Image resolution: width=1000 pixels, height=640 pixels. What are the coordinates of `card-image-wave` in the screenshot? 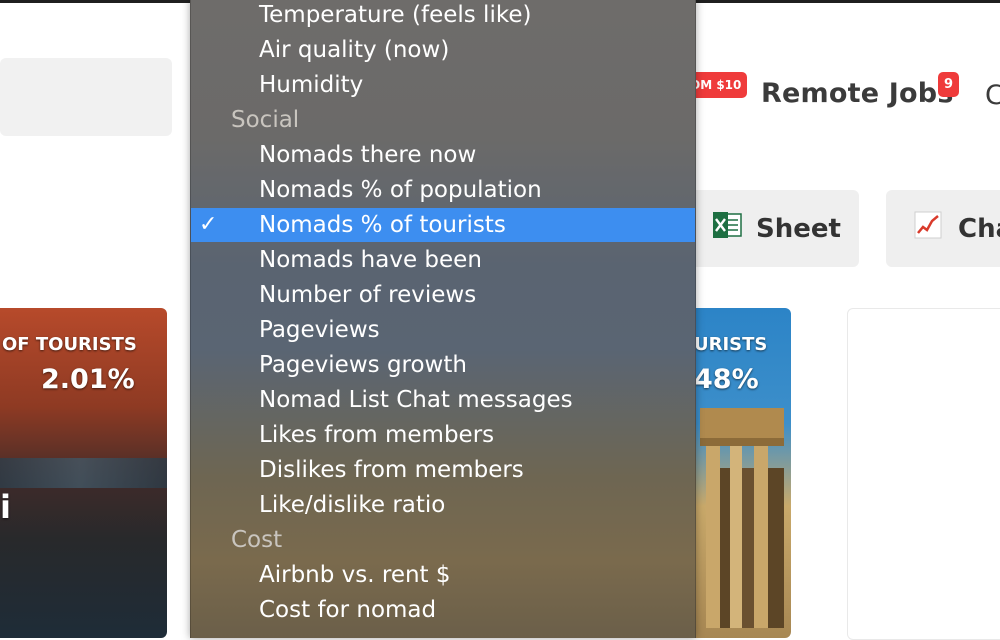 It's located at (83, 473).